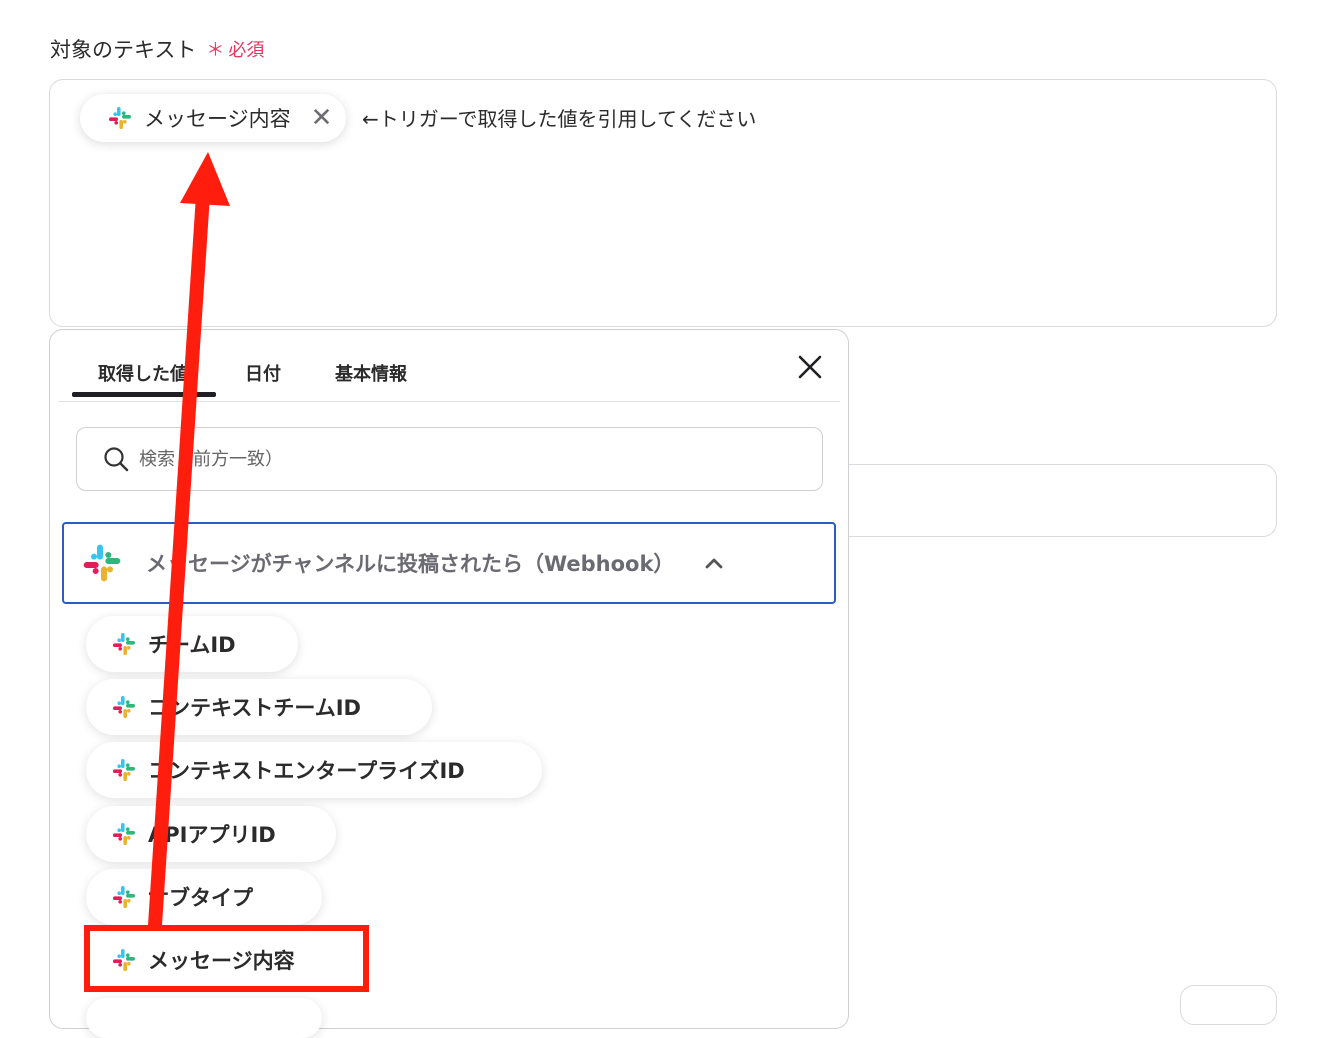 This screenshot has height=1038, width=1336. Describe the element at coordinates (144, 378) in the screenshot. I see `tab-acquired-values: 取得した値` at that location.